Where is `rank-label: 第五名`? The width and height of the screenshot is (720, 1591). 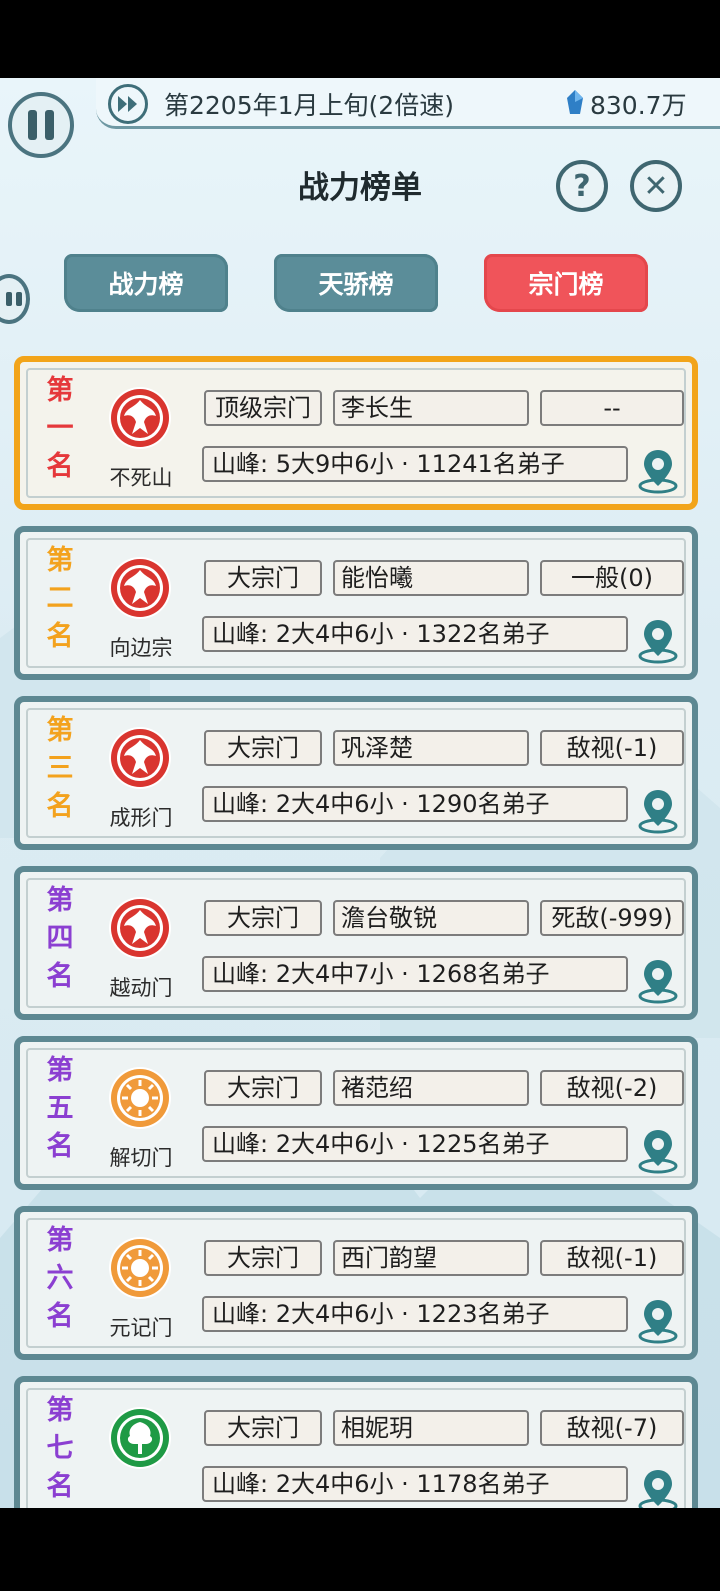 rank-label: 第五名 is located at coordinates (60, 1108).